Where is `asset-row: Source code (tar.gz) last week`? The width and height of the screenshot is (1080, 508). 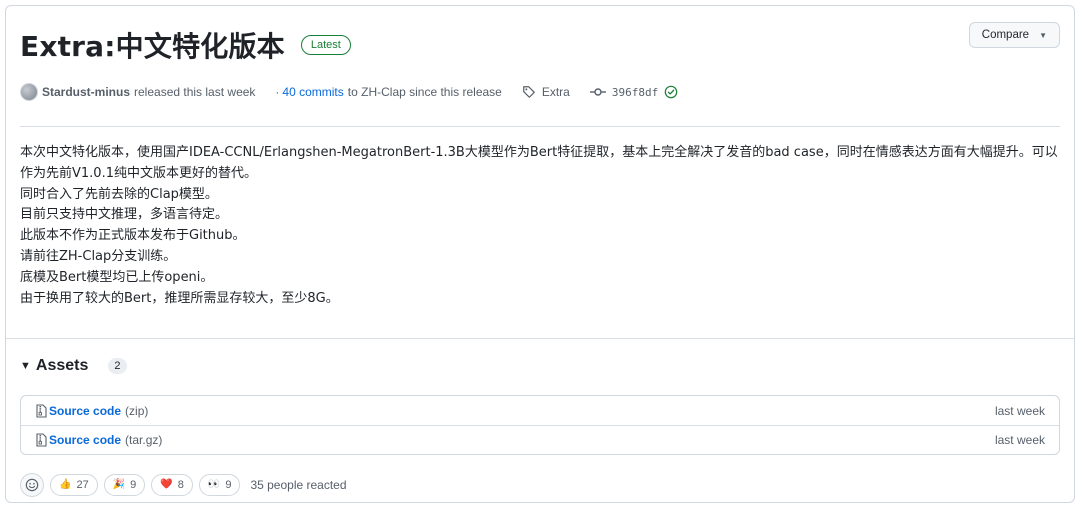 asset-row: Source code (tar.gz) last week is located at coordinates (540, 439).